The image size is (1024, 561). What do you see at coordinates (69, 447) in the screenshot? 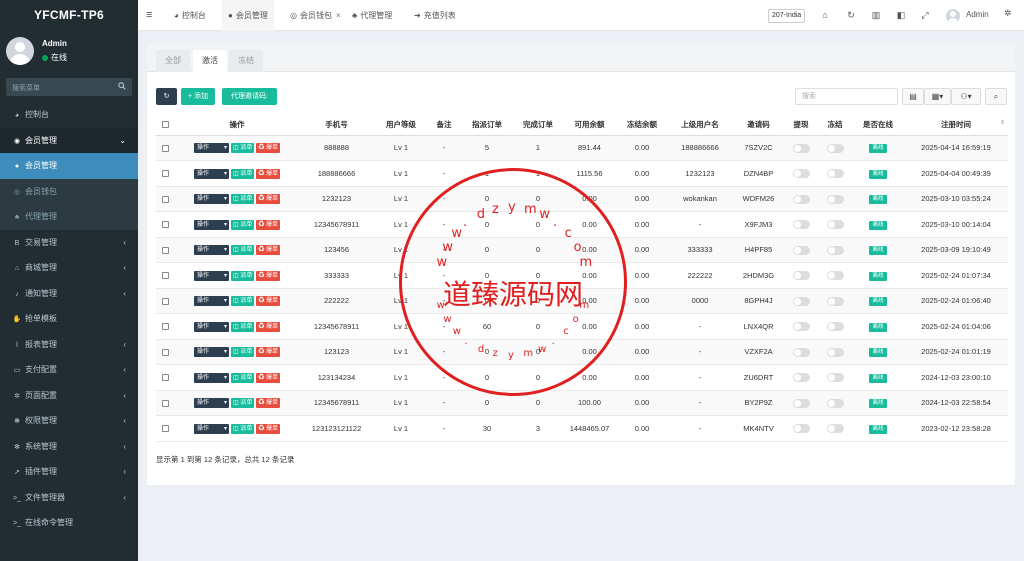
I see `sidebar-item-system: ✻ 系统管理 ‹` at bounding box center [69, 447].